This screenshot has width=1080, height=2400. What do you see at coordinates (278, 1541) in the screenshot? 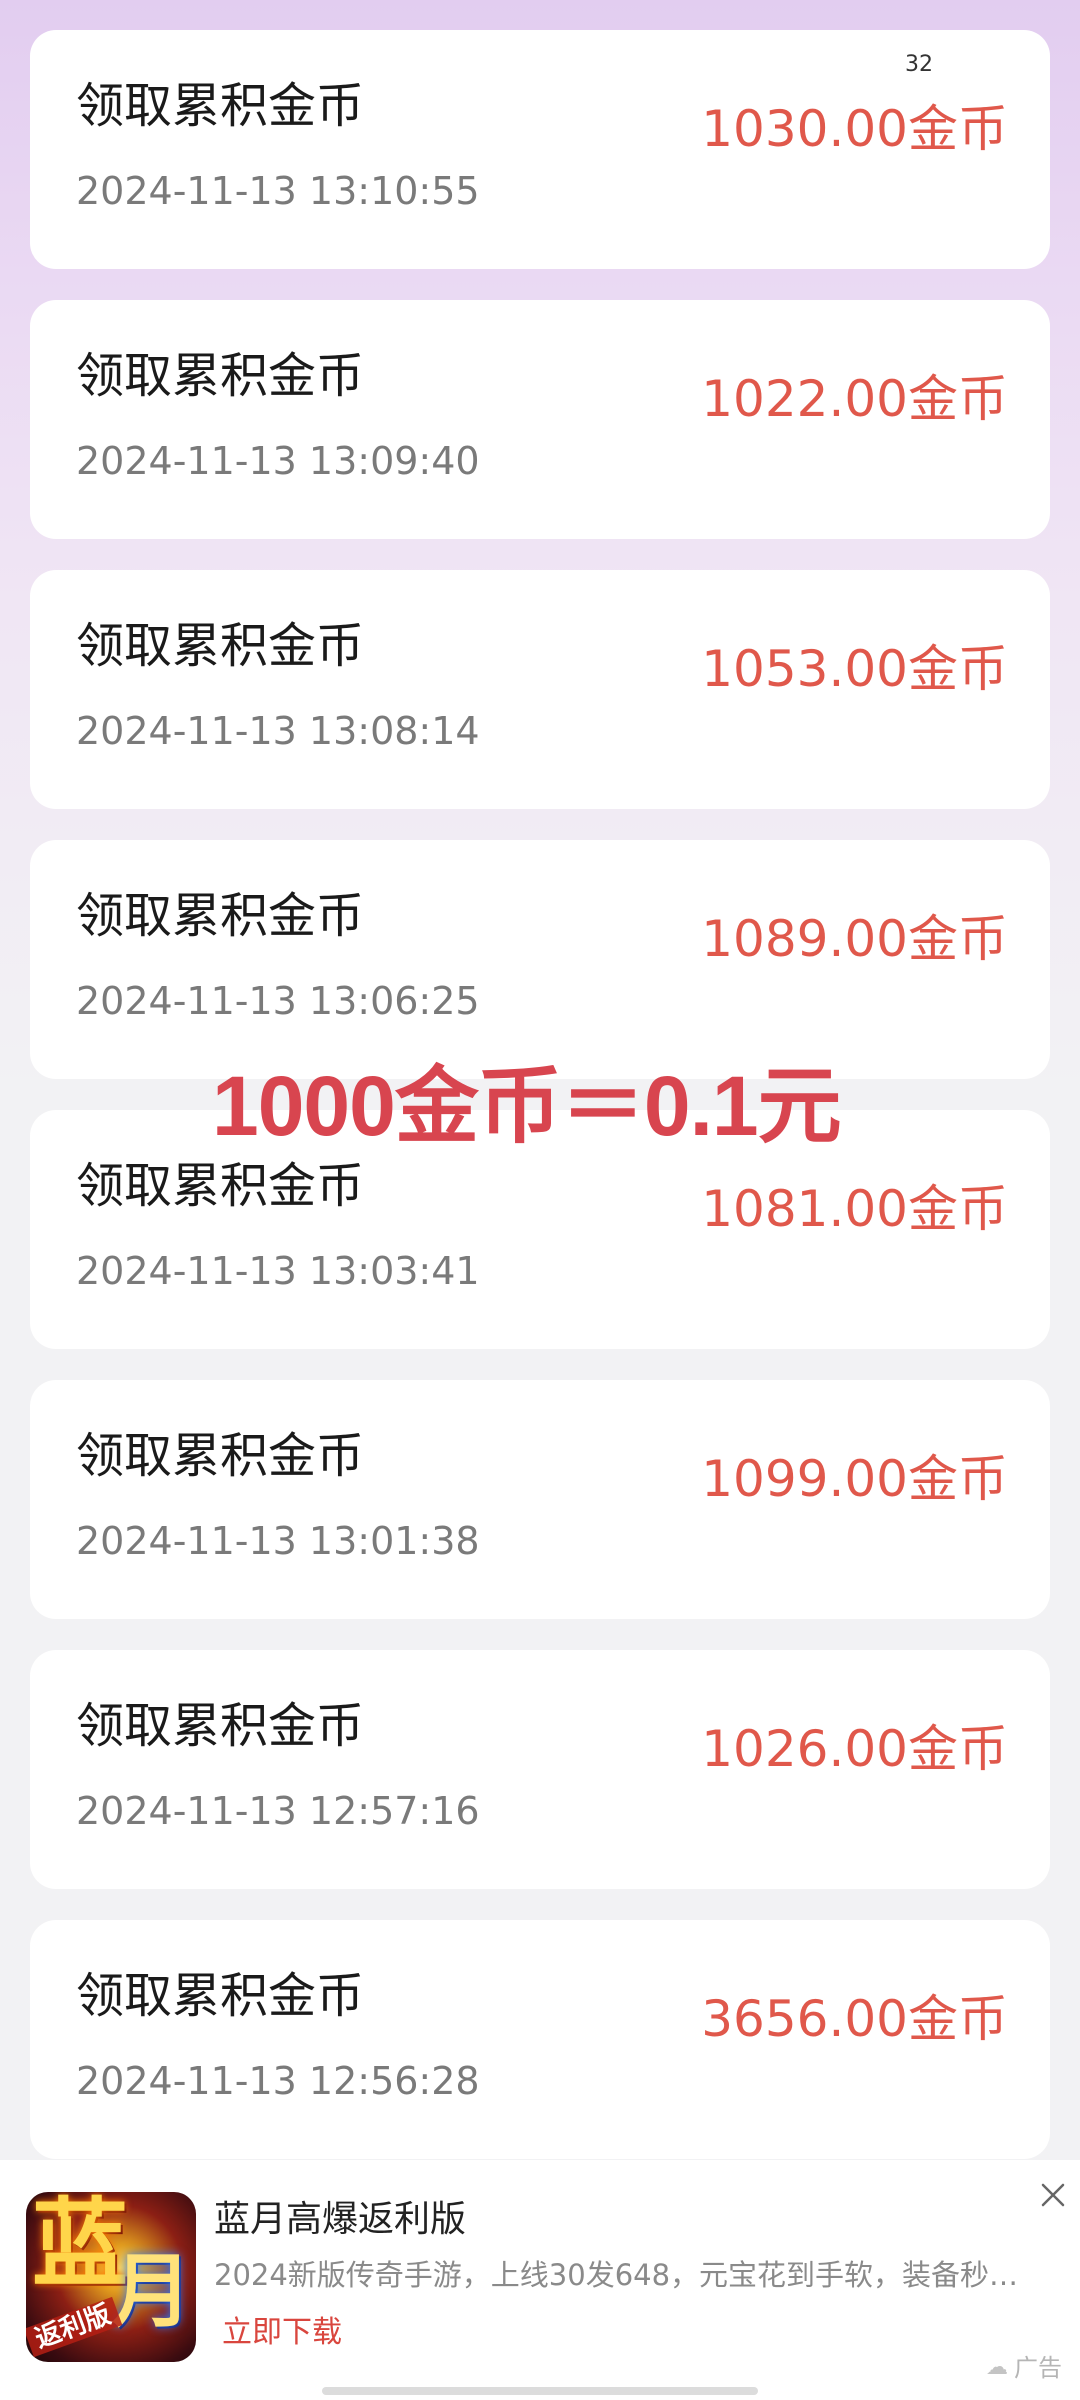
I see `record-time: 2024-11-13 13:01:38` at bounding box center [278, 1541].